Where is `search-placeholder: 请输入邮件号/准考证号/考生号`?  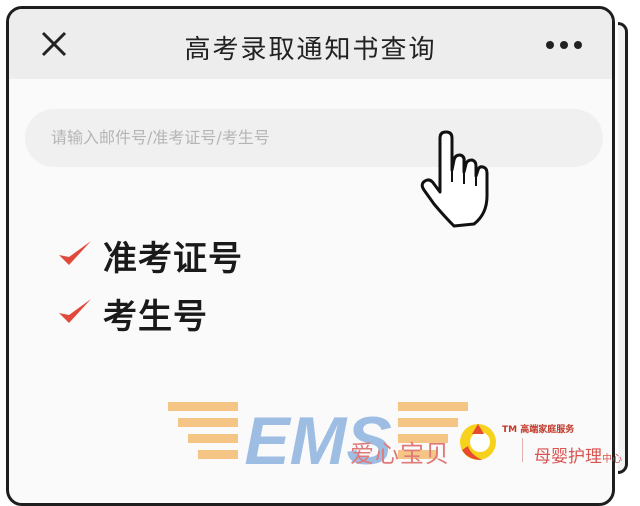 search-placeholder: 请输入邮件号/准考证号/考生号 is located at coordinates (160, 137).